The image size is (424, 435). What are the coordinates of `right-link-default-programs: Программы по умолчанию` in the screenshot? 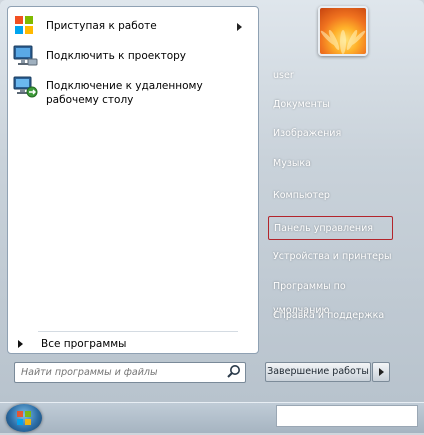 It's located at (332, 295).